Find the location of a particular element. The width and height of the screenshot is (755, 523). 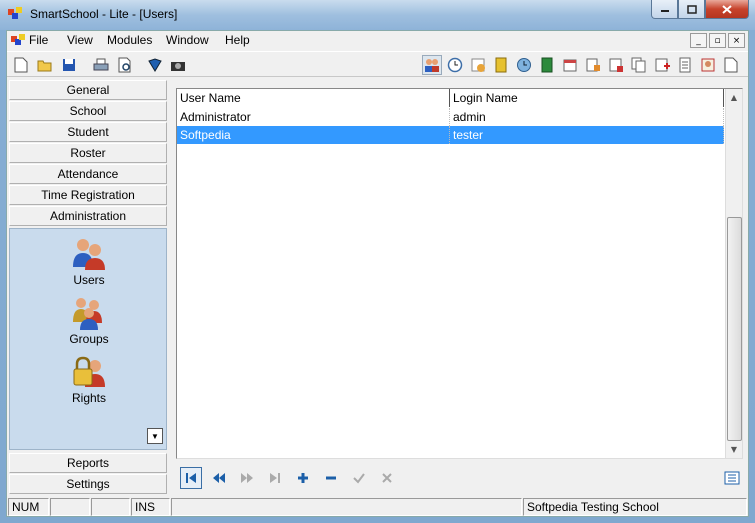

menu-bar: File View Modules Window Help _ ▫ × is located at coordinates (377, 40).